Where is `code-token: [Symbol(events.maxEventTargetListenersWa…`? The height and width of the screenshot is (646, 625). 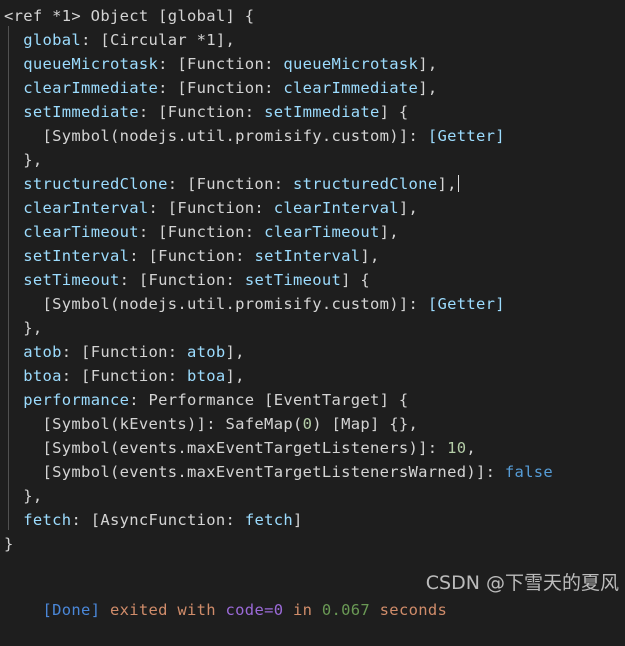 code-token: [Symbol(events.maxEventTargetListenersWa… is located at coordinates (273, 472).